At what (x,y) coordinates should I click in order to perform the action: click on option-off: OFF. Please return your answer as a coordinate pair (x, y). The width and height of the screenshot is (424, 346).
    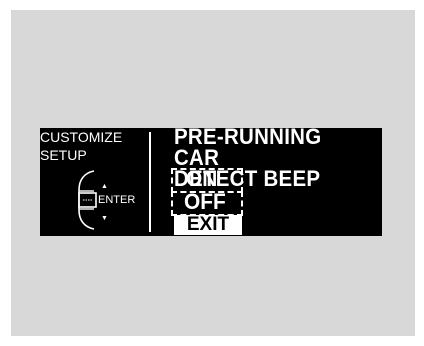
    Looking at the image, I should click on (205, 202).